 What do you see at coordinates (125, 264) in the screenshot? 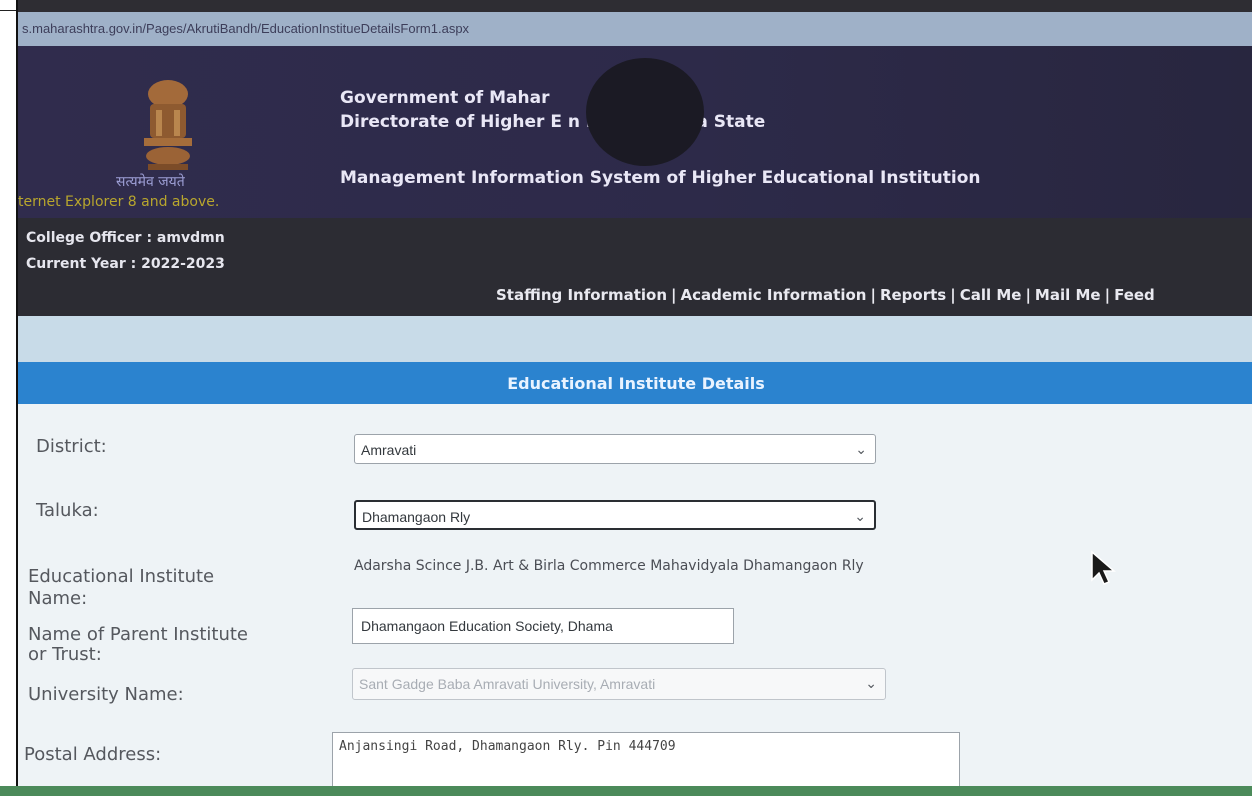
I see `current-year-label: Current Year : 2022-2023` at bounding box center [125, 264].